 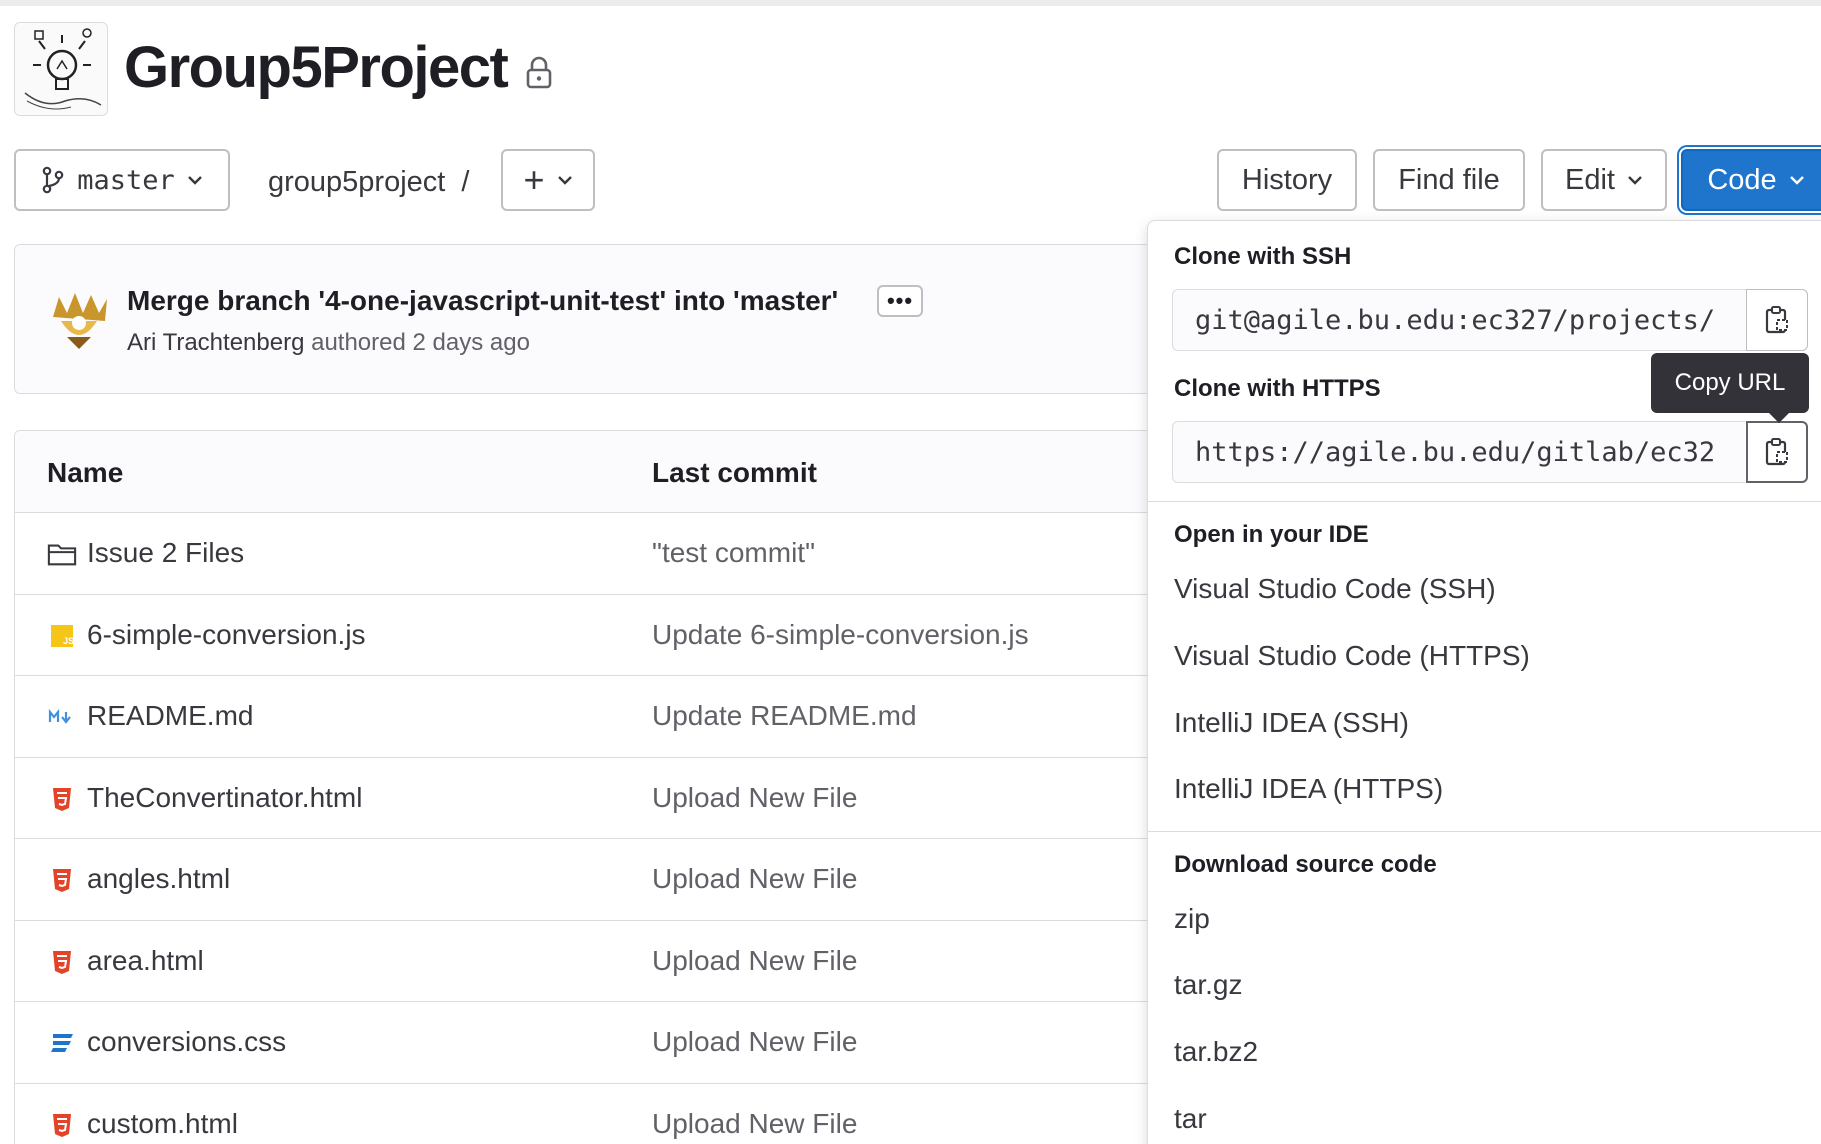 What do you see at coordinates (604, 880) in the screenshot?
I see `table-row: angles.html Upload New File` at bounding box center [604, 880].